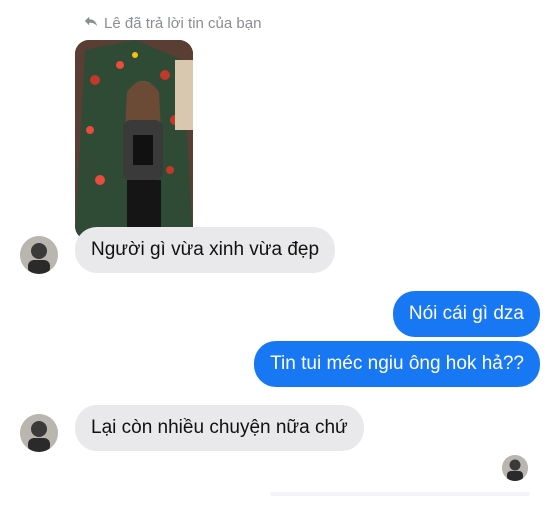  Describe the element at coordinates (205, 250) in the screenshot. I see `message-bubble-incoming: Người gì vừa xinh vừa đẹp` at that location.